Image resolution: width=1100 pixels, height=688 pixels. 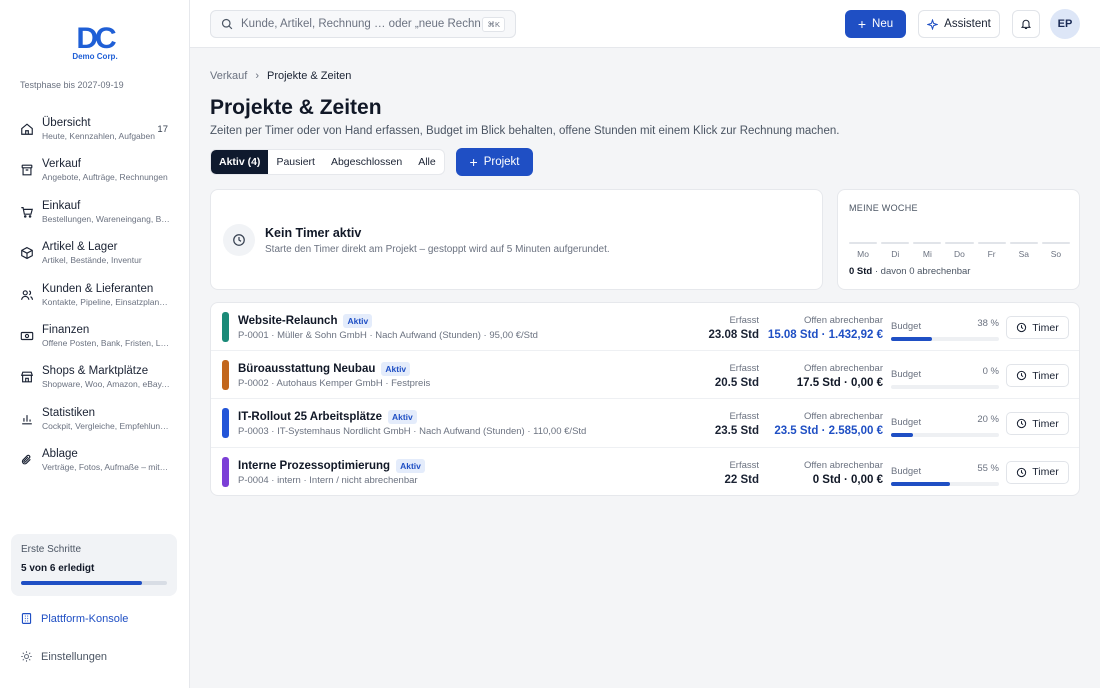 I want to click on project-name: Website-Relaunch Aktiv, so click(x=305, y=321).